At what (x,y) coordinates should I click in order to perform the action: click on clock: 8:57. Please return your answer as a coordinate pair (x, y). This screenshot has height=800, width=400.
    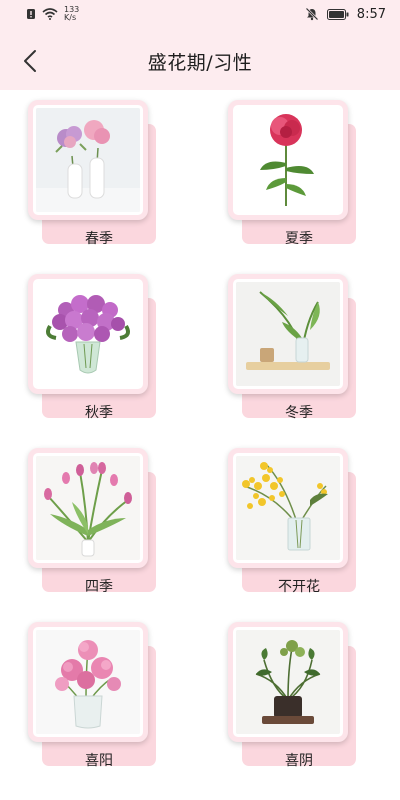
    Looking at the image, I should click on (371, 14).